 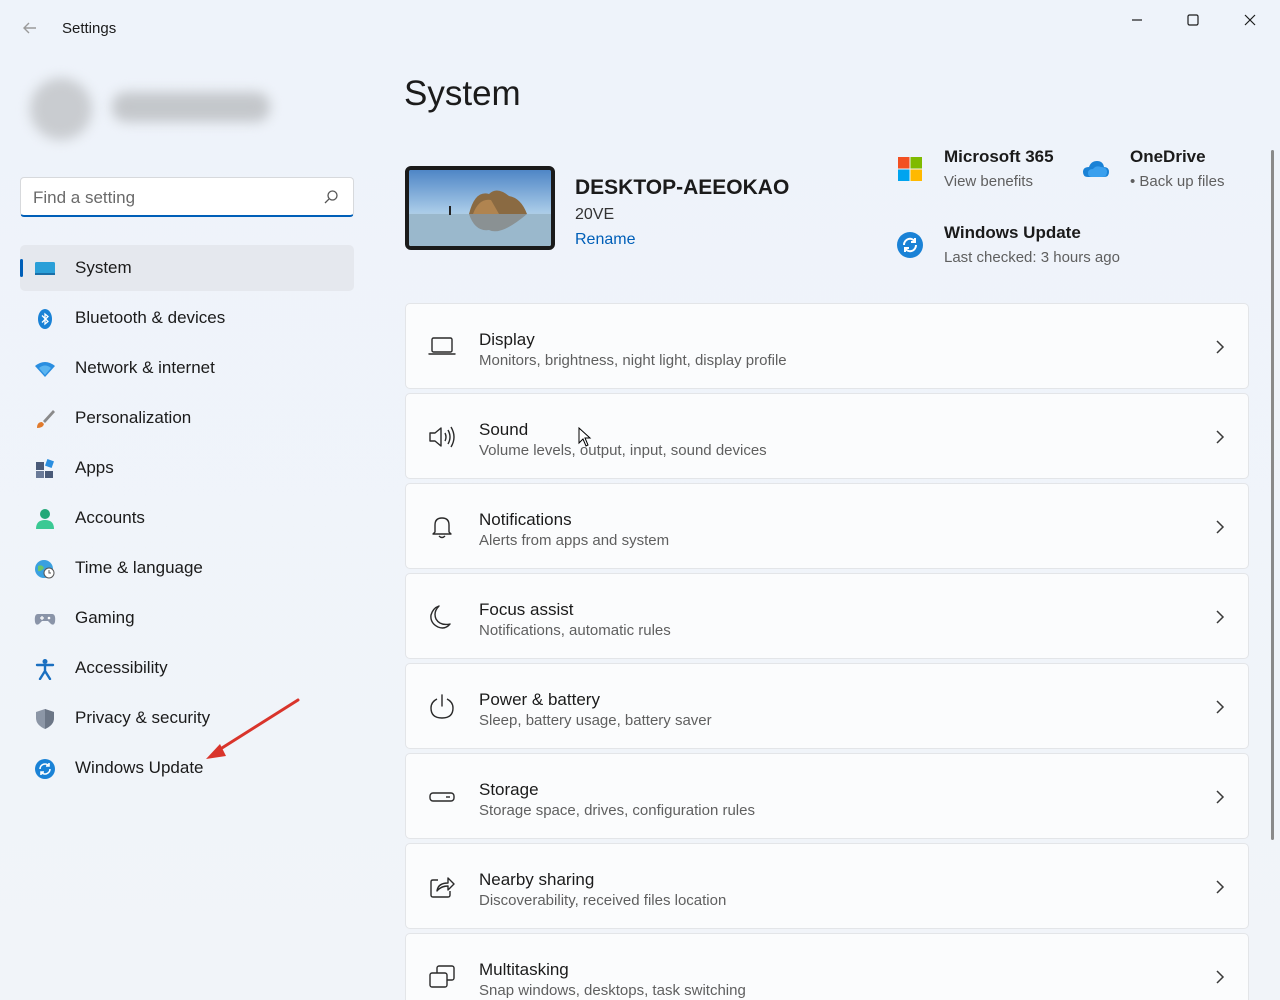 I want to click on device-wallpaper-thumbnail, so click(x=480, y=208).